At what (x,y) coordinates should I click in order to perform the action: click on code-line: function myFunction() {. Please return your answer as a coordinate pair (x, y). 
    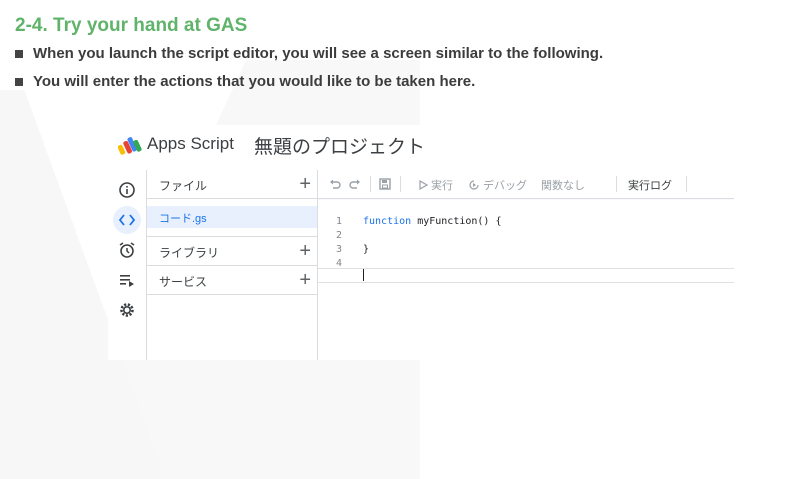
    Looking at the image, I should click on (432, 221).